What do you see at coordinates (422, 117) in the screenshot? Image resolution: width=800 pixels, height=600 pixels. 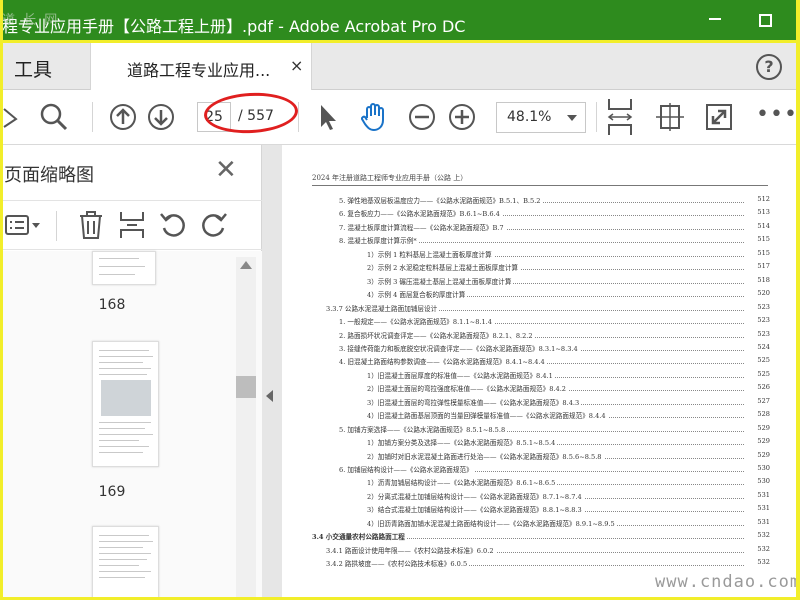 I see `zoom-out-icon` at bounding box center [422, 117].